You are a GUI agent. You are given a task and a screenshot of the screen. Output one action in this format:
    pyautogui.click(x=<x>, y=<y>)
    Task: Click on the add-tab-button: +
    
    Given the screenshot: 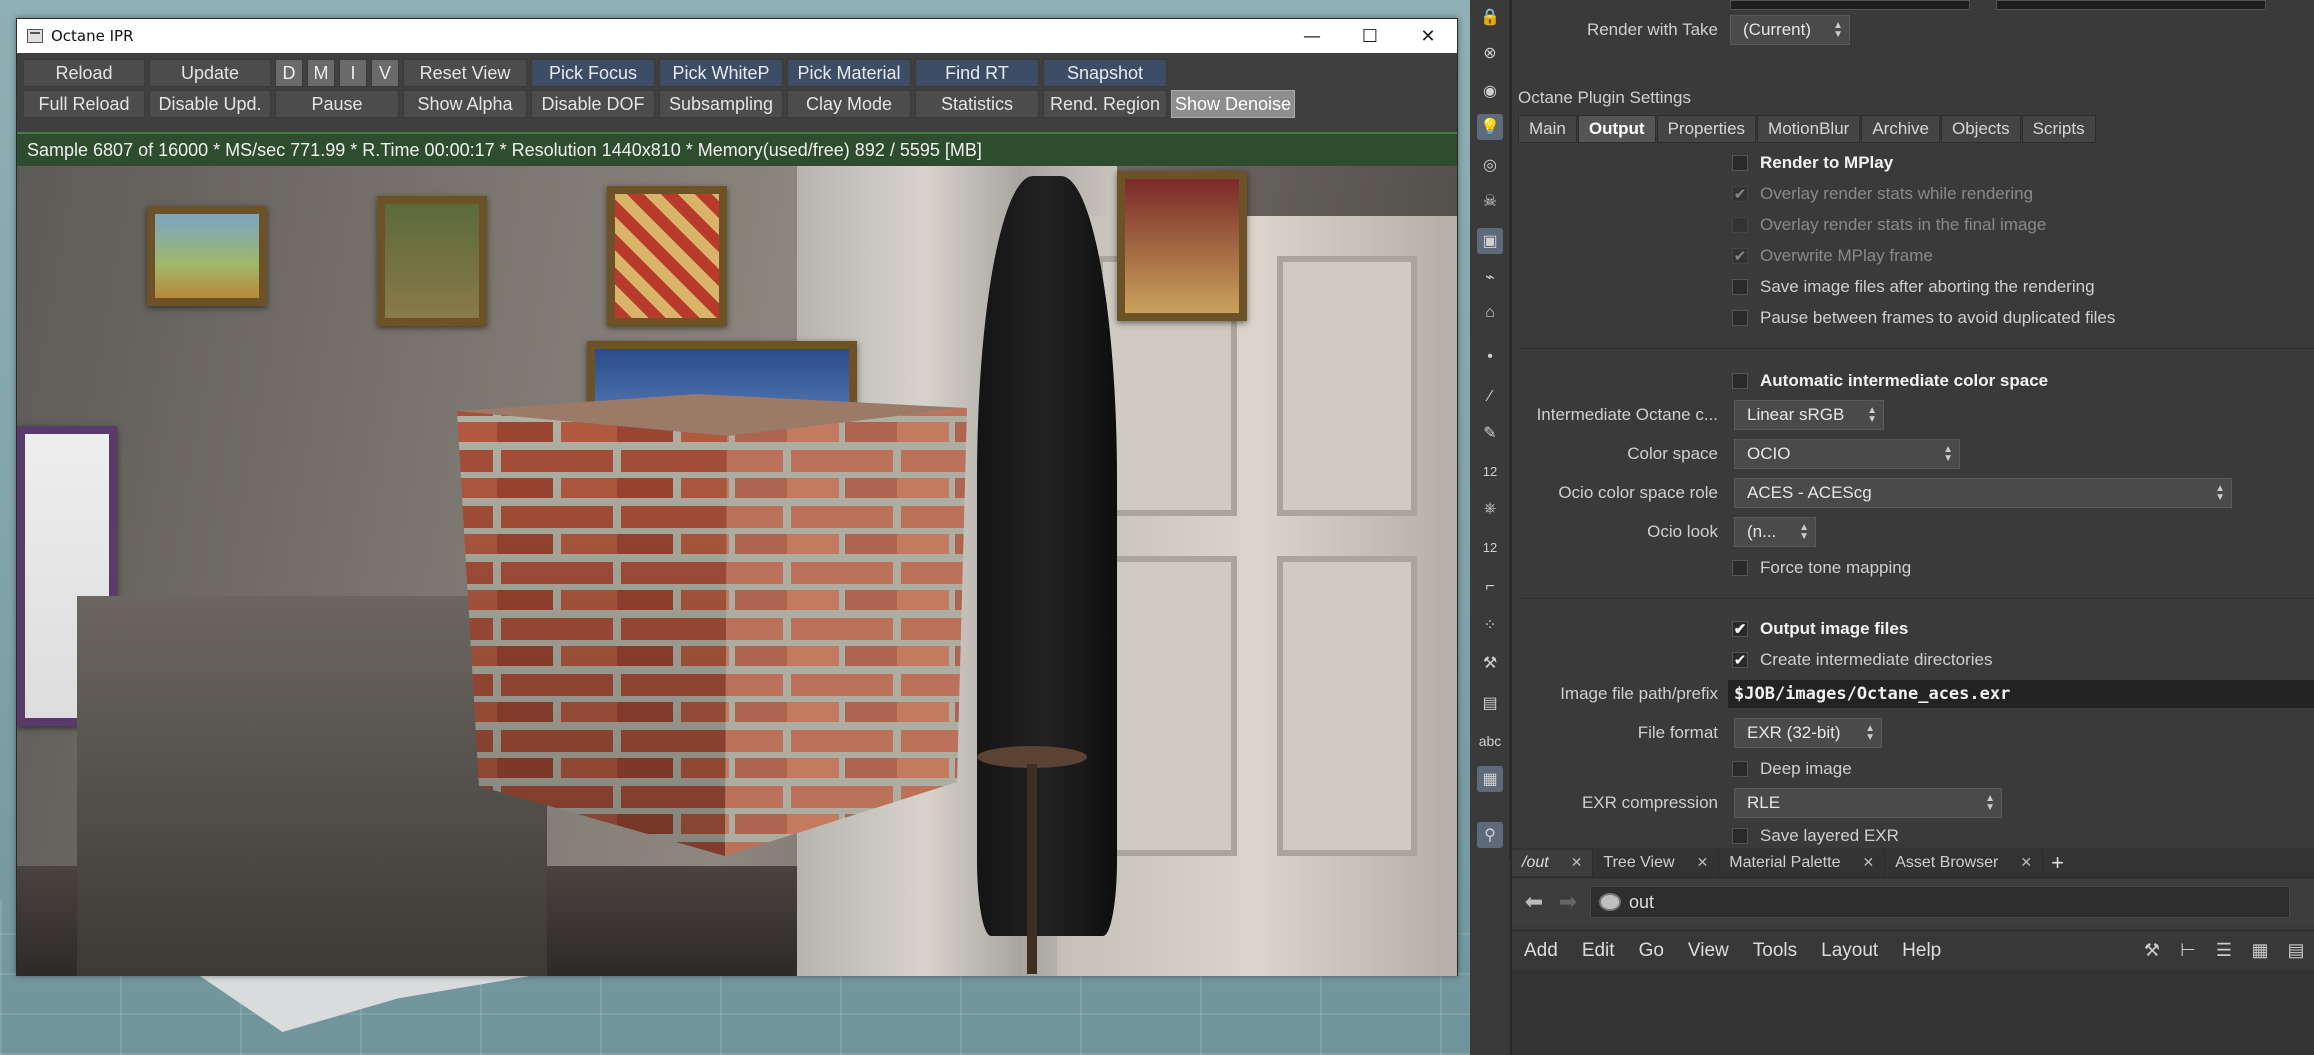 What is the action you would take?
    pyautogui.click(x=2057, y=863)
    